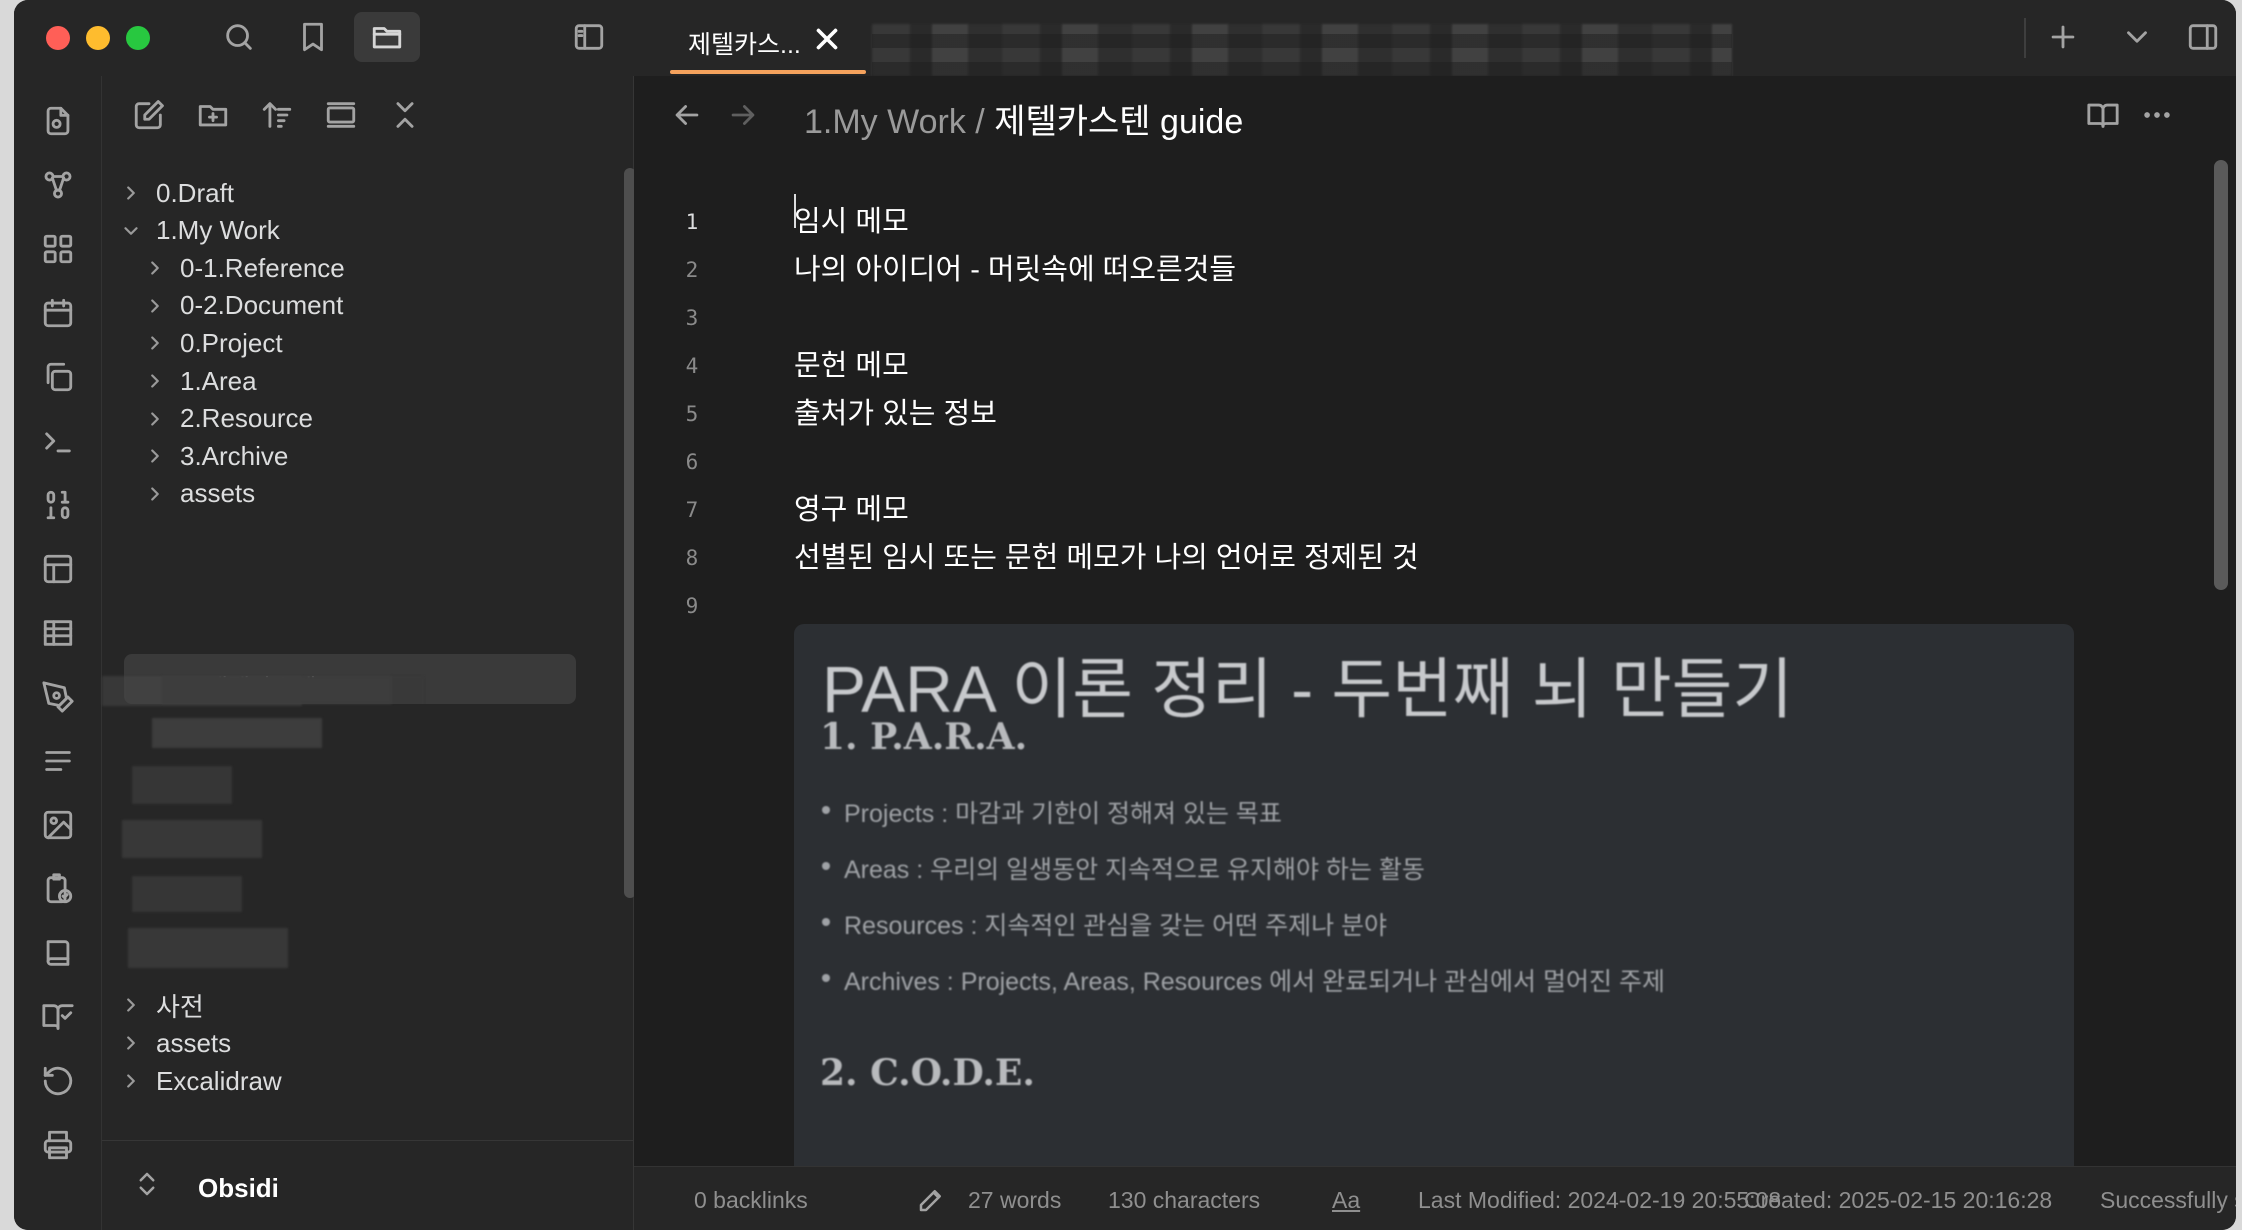  I want to click on tree-item-label: 0.Draft, so click(195, 192).